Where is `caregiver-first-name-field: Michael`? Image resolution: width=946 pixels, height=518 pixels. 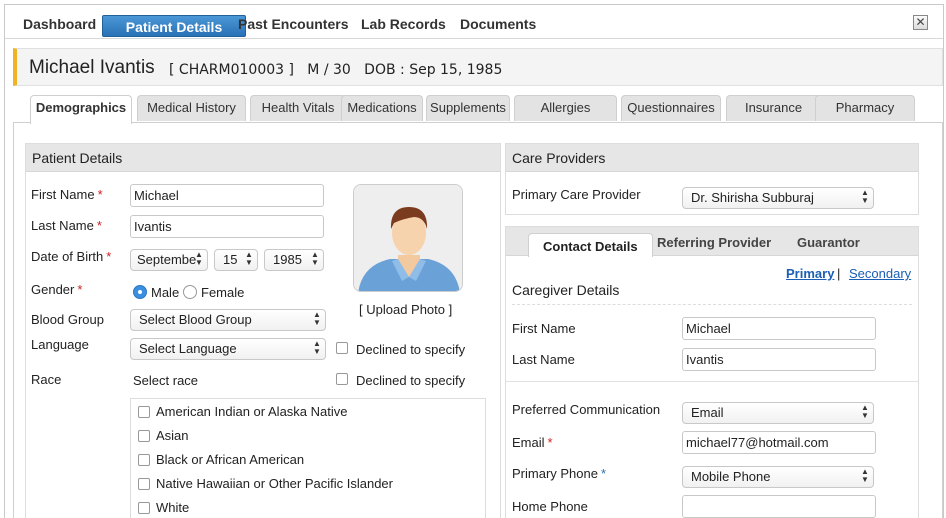
caregiver-first-name-field: Michael is located at coordinates (779, 328).